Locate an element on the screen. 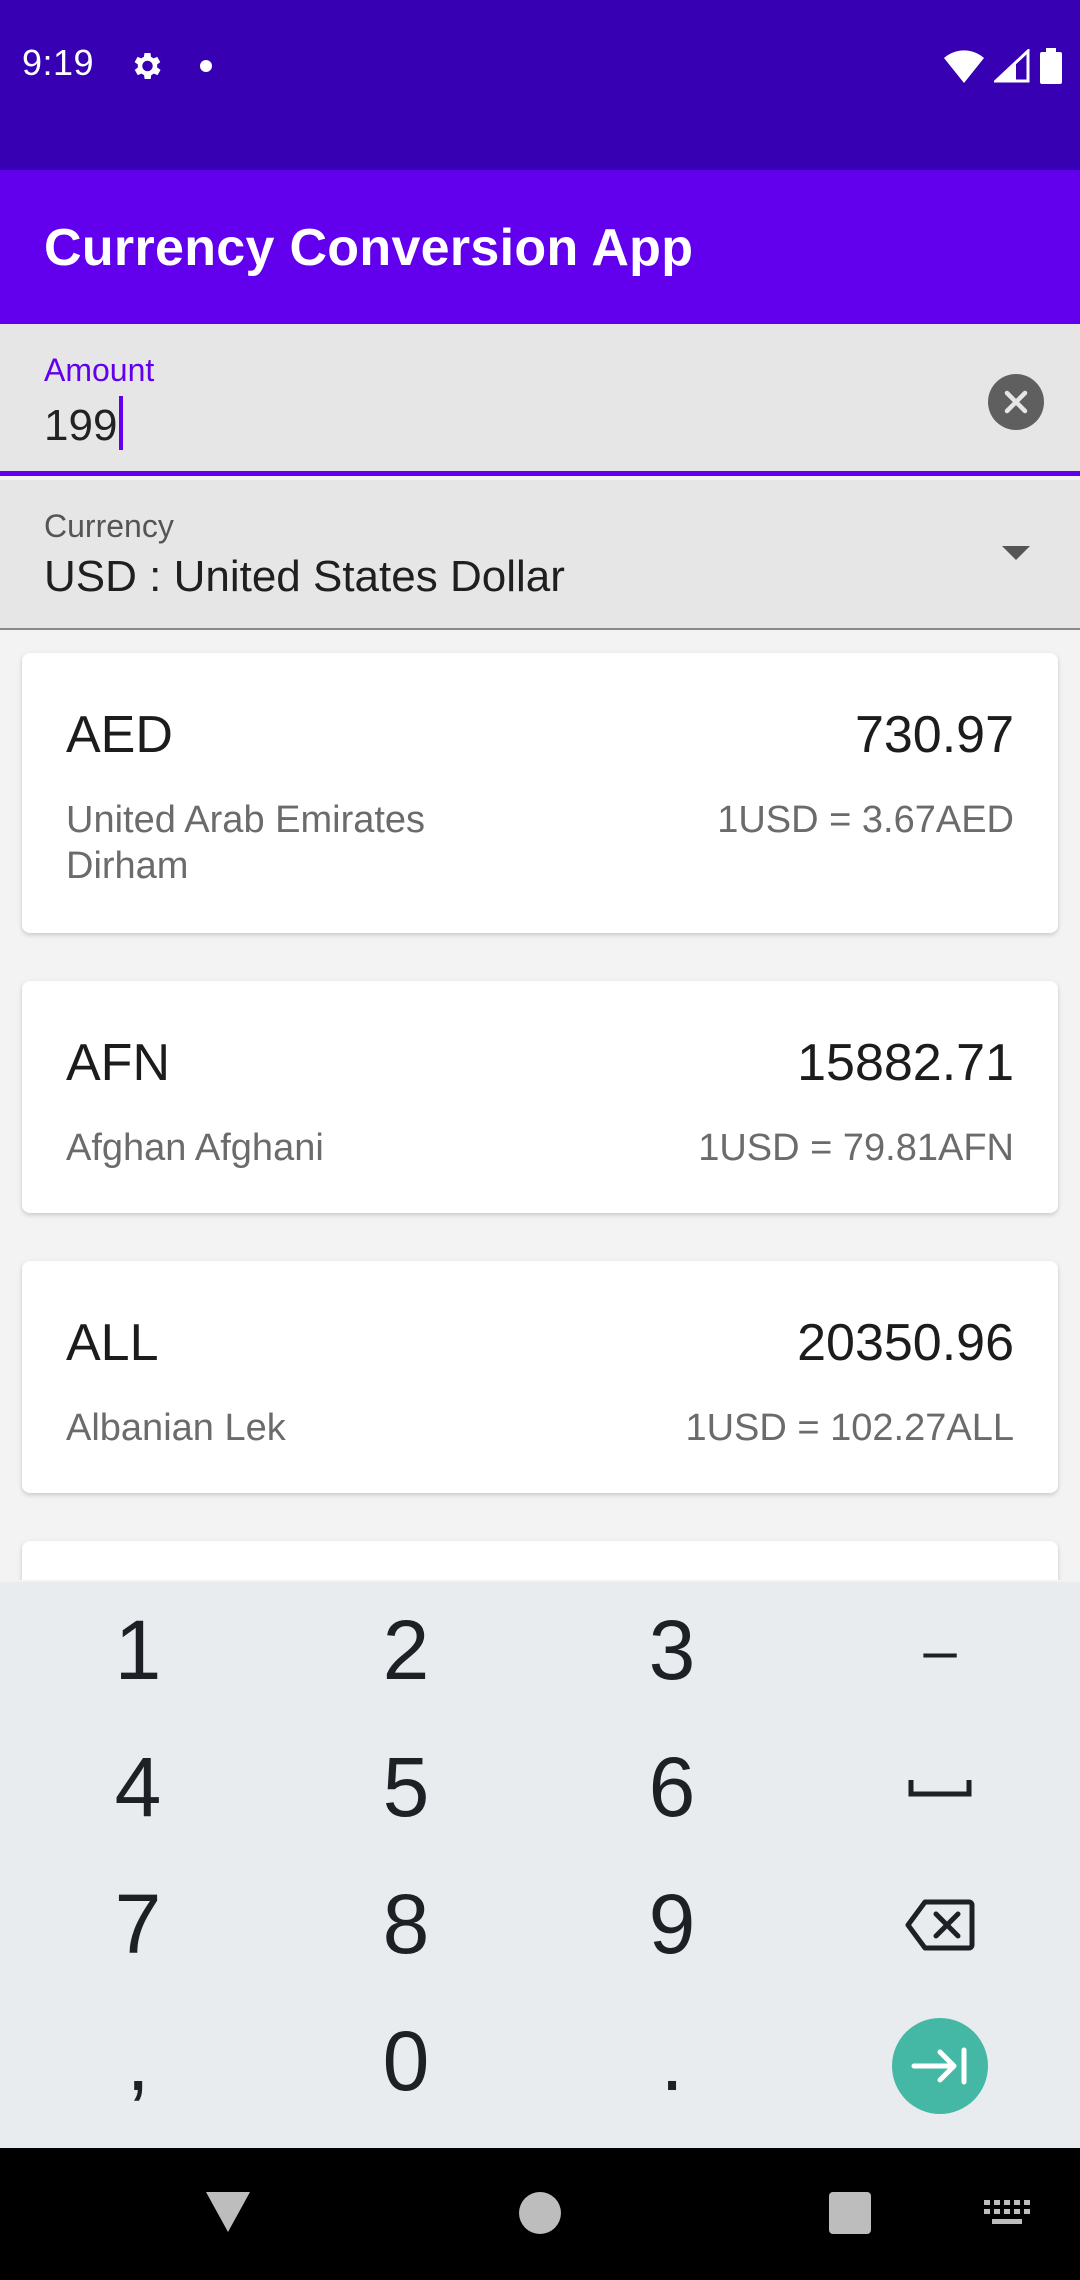 Image resolution: width=1080 pixels, height=2280 pixels. settings-icon is located at coordinates (147, 66).